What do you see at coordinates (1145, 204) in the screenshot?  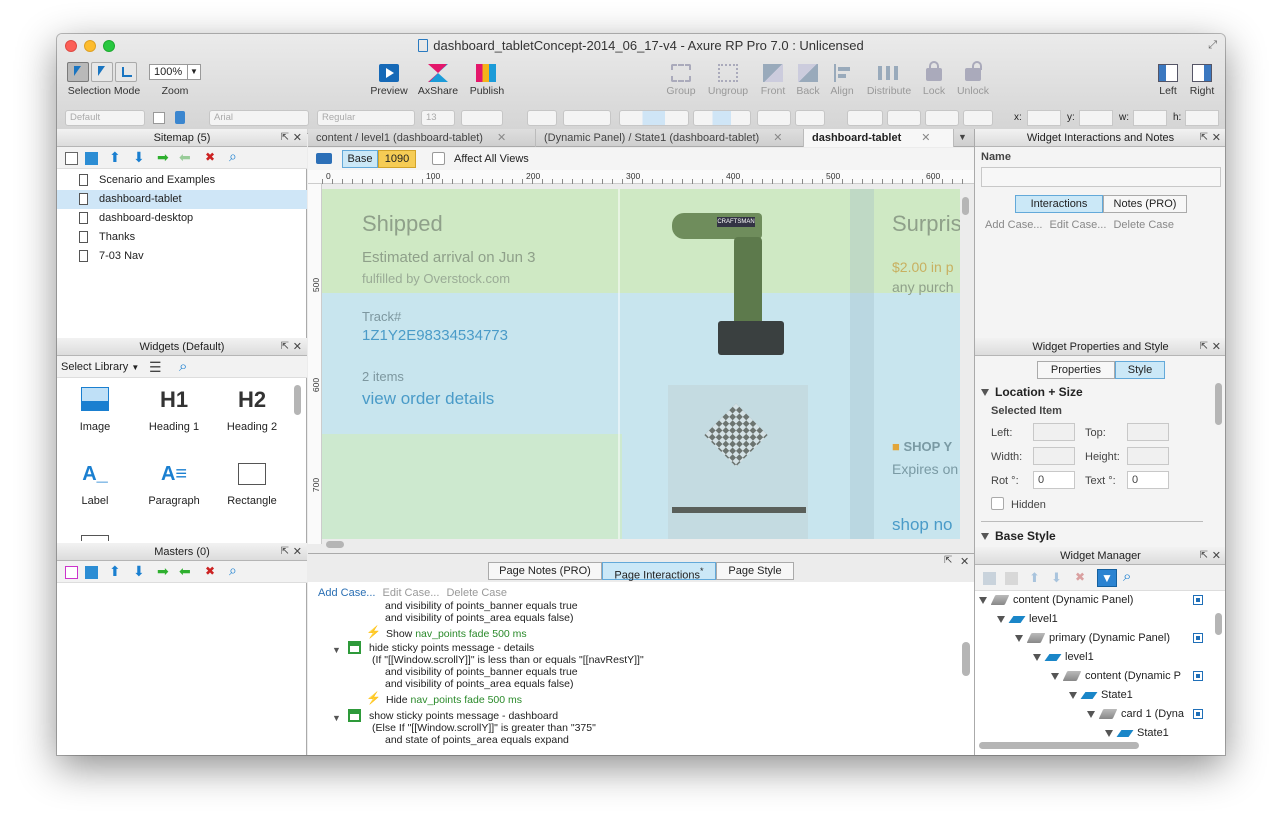 I see `tab-notes: Notes (PRO)` at bounding box center [1145, 204].